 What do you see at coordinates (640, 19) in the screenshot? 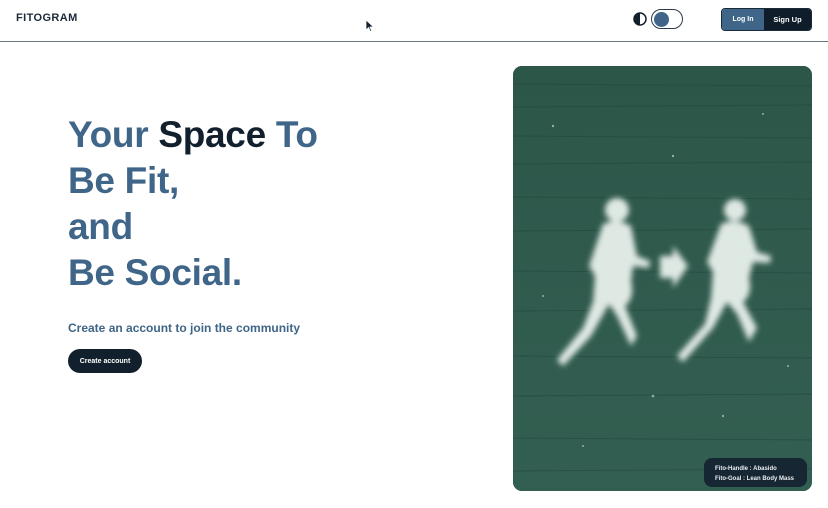
I see `contrast-icon` at bounding box center [640, 19].